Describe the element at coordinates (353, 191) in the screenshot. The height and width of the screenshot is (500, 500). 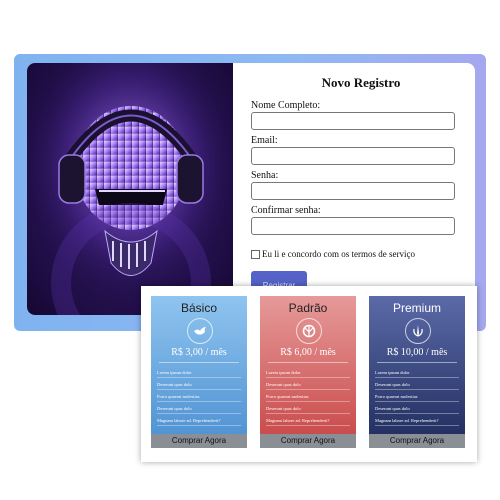
I see `password-input` at that location.